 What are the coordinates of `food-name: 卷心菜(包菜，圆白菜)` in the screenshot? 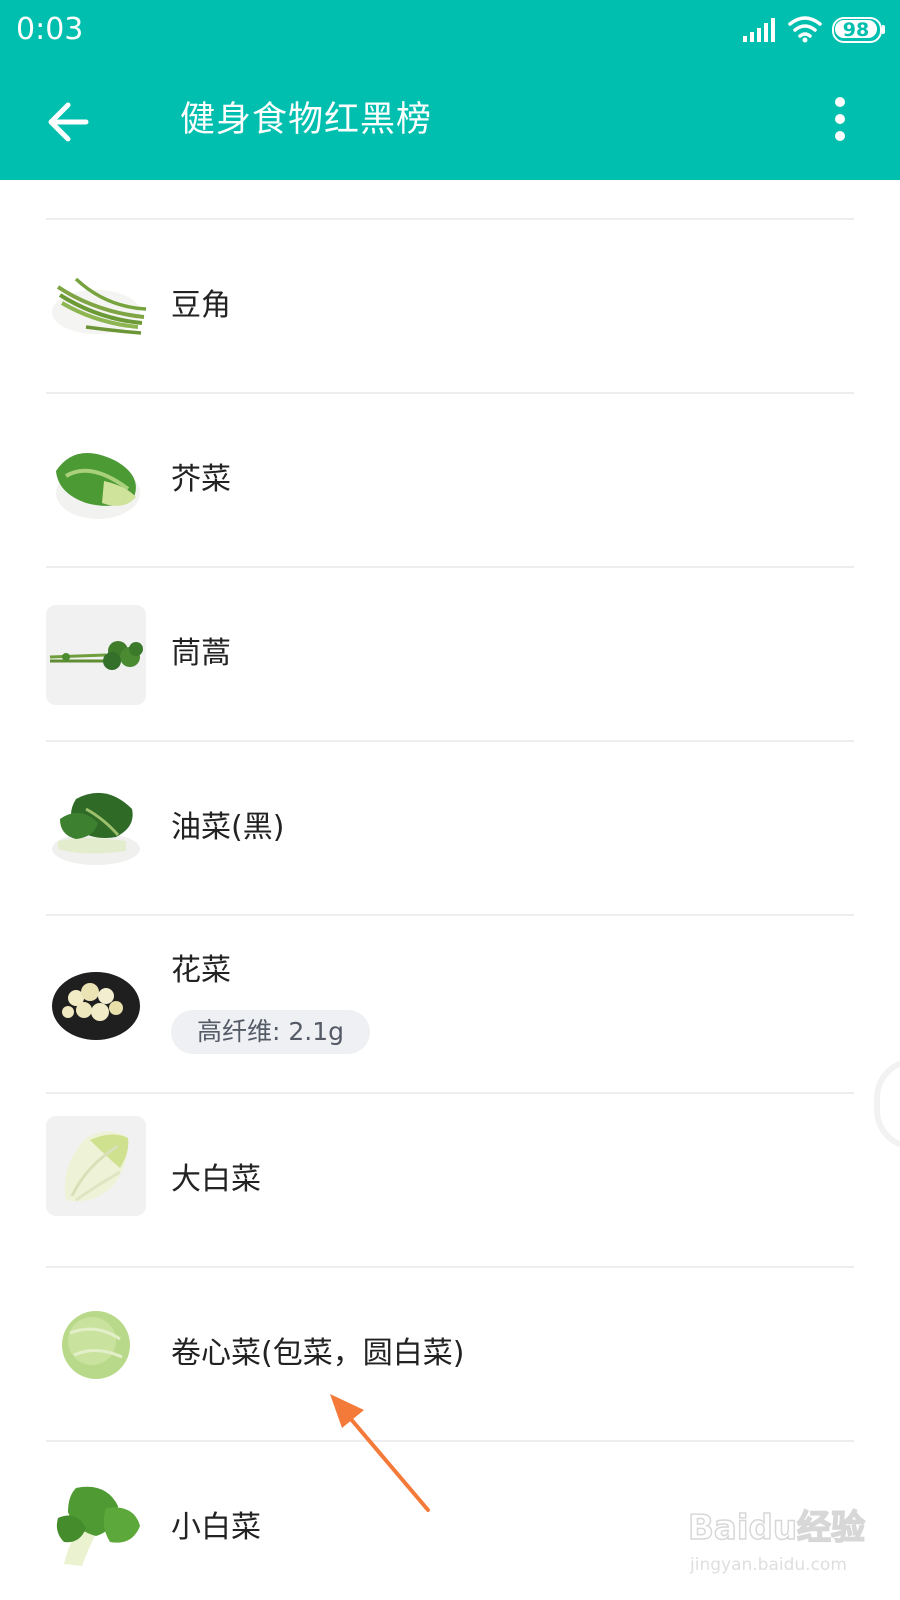 It's located at (318, 1353).